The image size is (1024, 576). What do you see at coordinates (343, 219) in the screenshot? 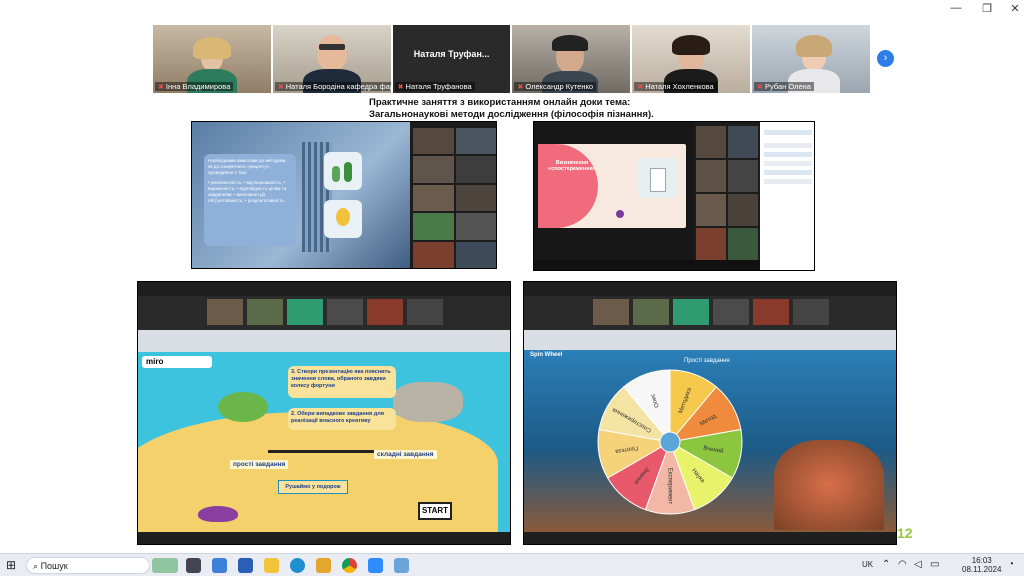
I see `bulb-head-icon` at bounding box center [343, 219].